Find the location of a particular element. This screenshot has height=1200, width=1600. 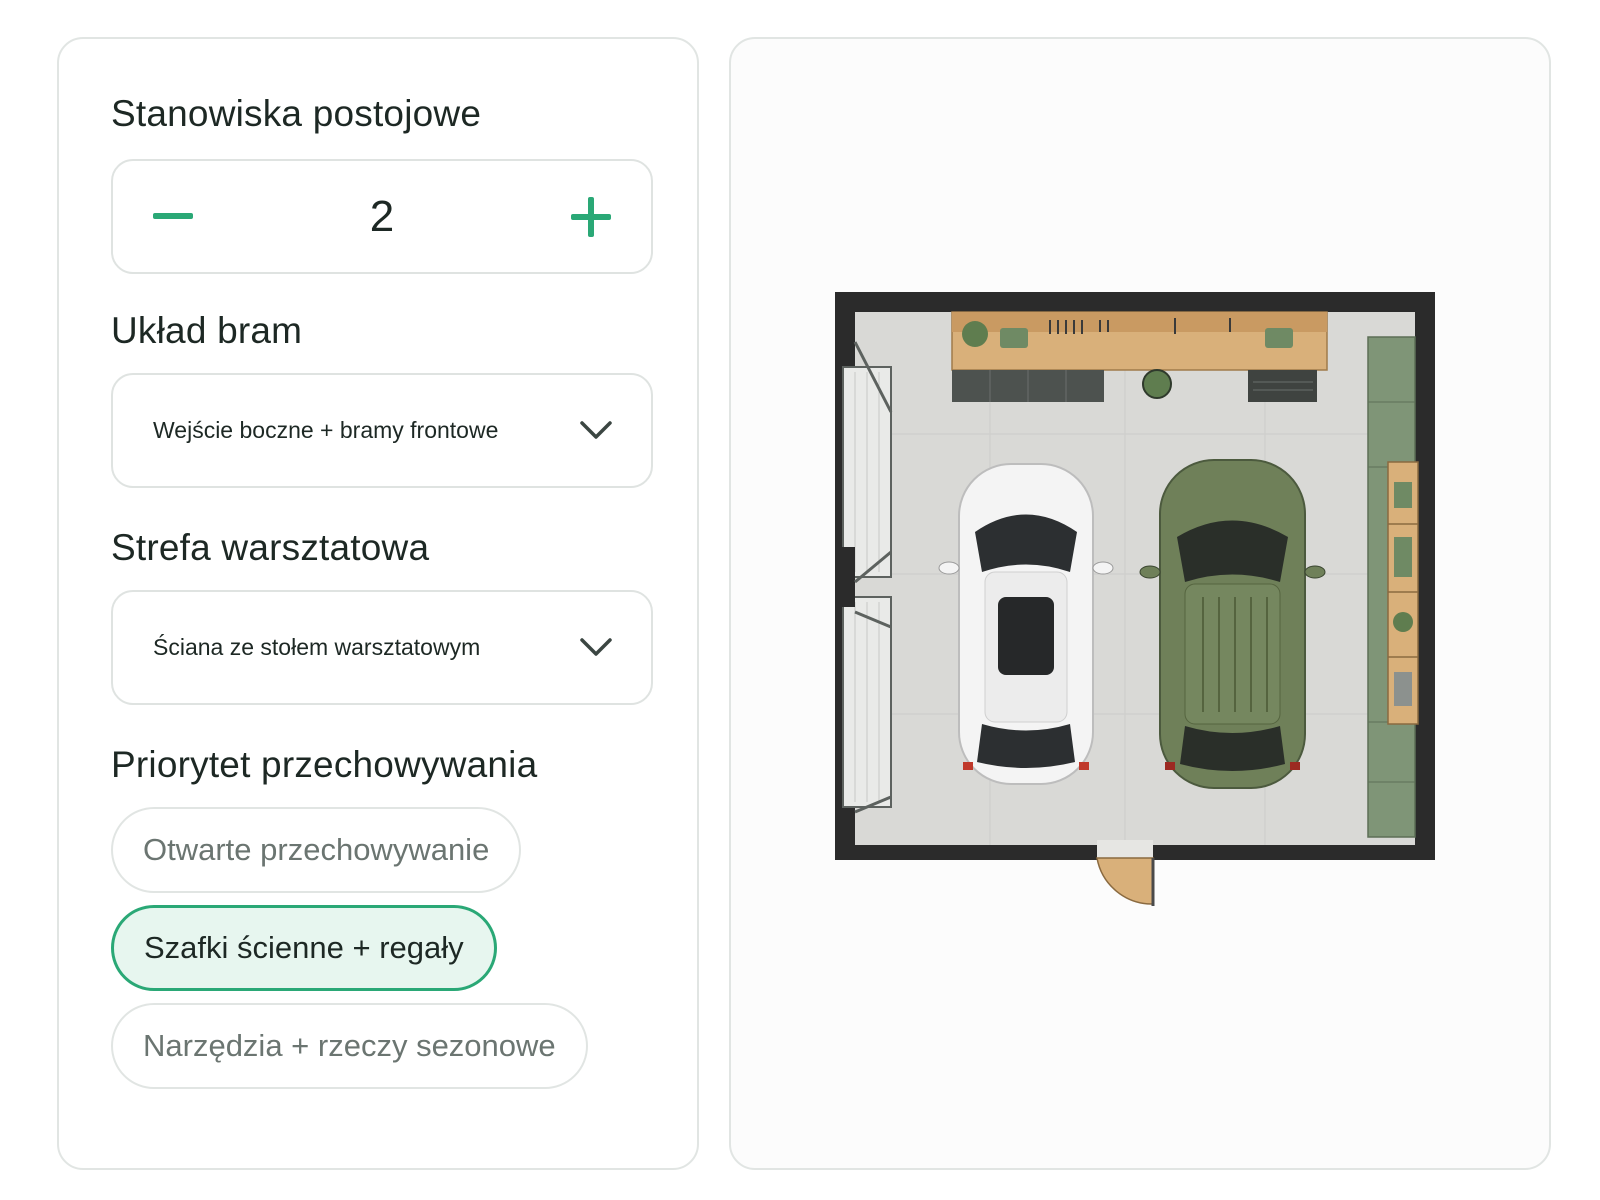

increment-button is located at coordinates (591, 216).